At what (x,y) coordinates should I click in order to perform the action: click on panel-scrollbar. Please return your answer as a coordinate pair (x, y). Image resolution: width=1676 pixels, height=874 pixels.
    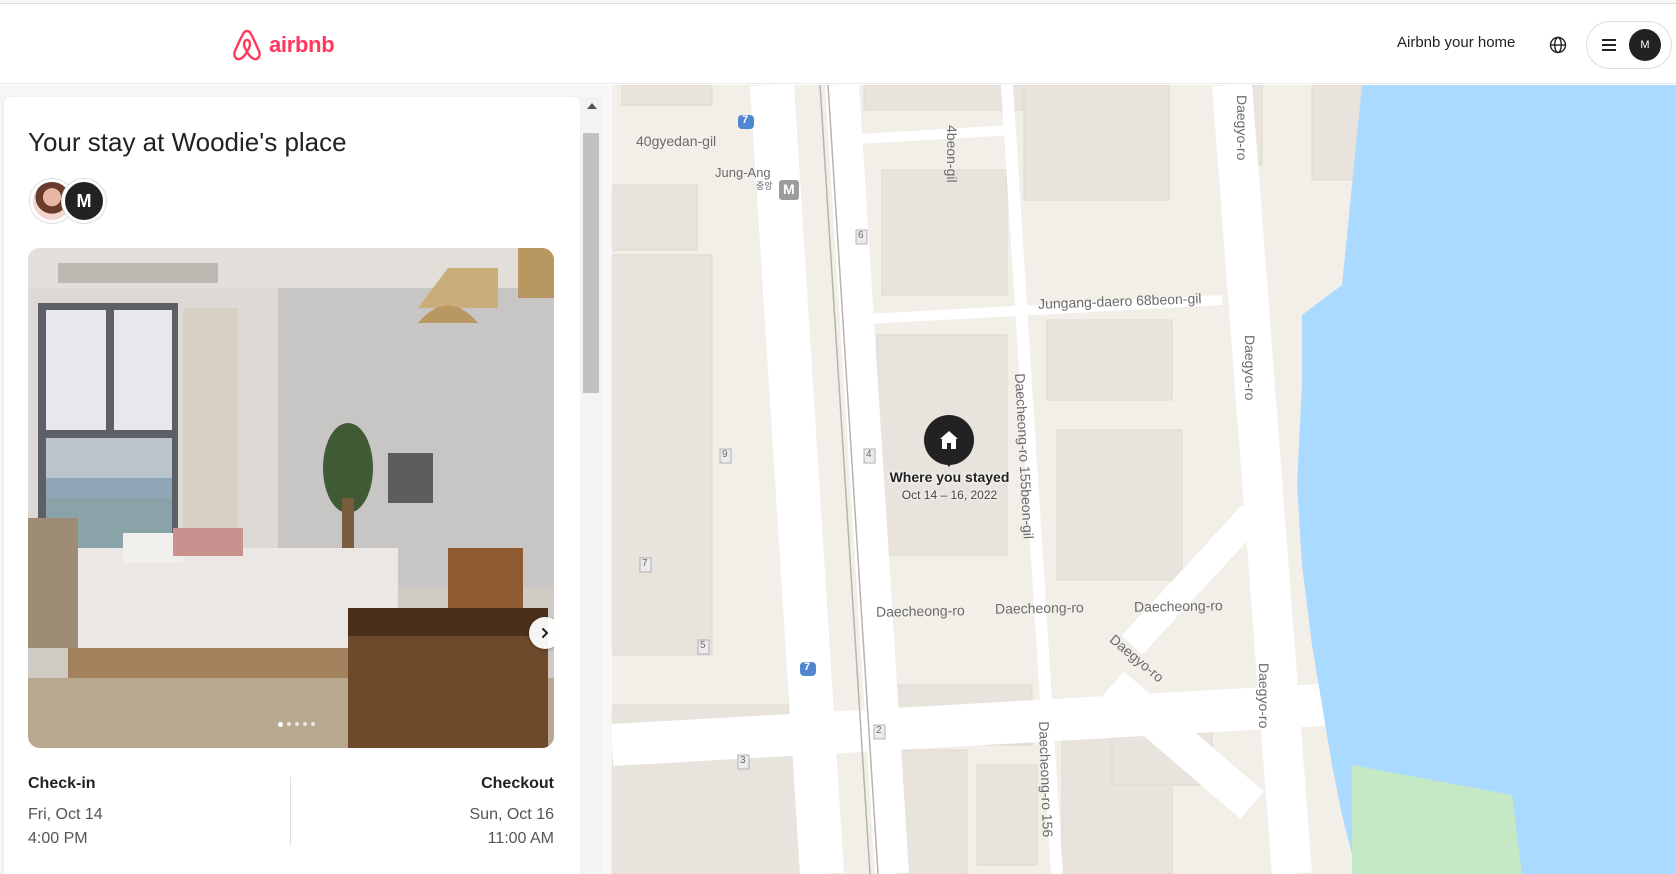
    Looking at the image, I should click on (591, 485).